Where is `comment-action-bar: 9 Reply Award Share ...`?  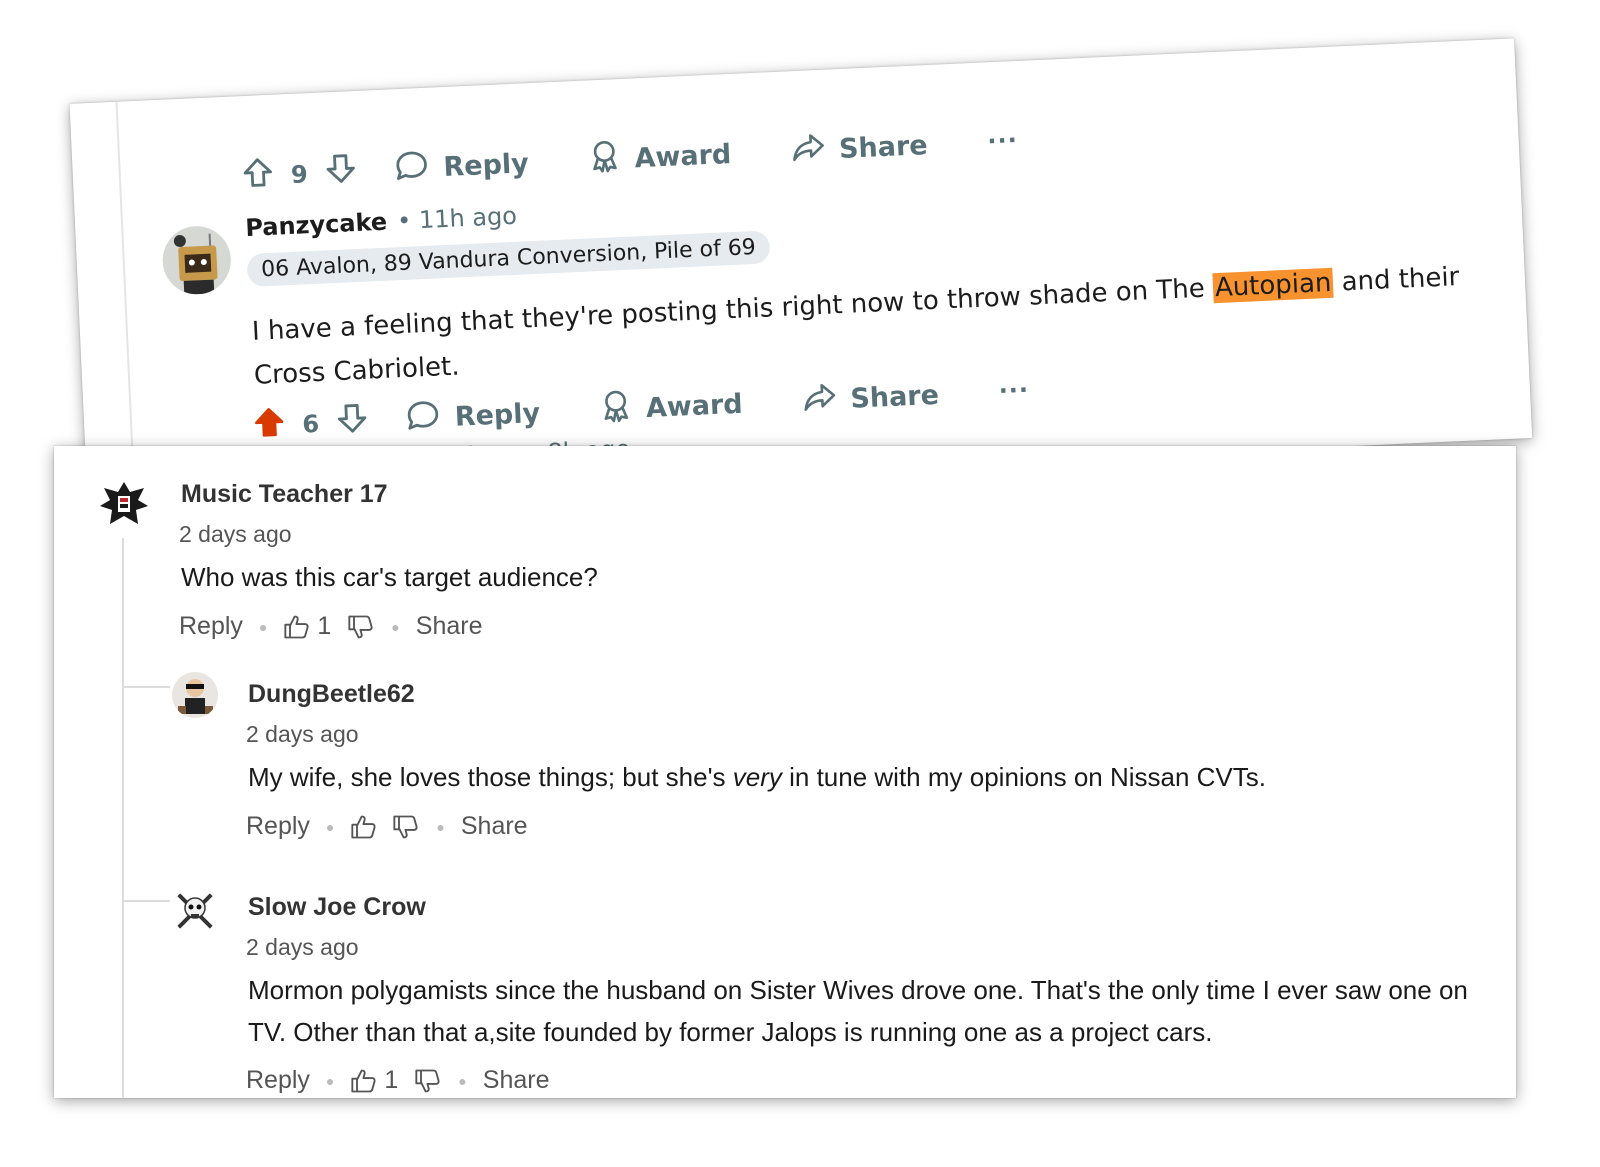
comment-action-bar: 9 Reply Award Share ... is located at coordinates (629, 158).